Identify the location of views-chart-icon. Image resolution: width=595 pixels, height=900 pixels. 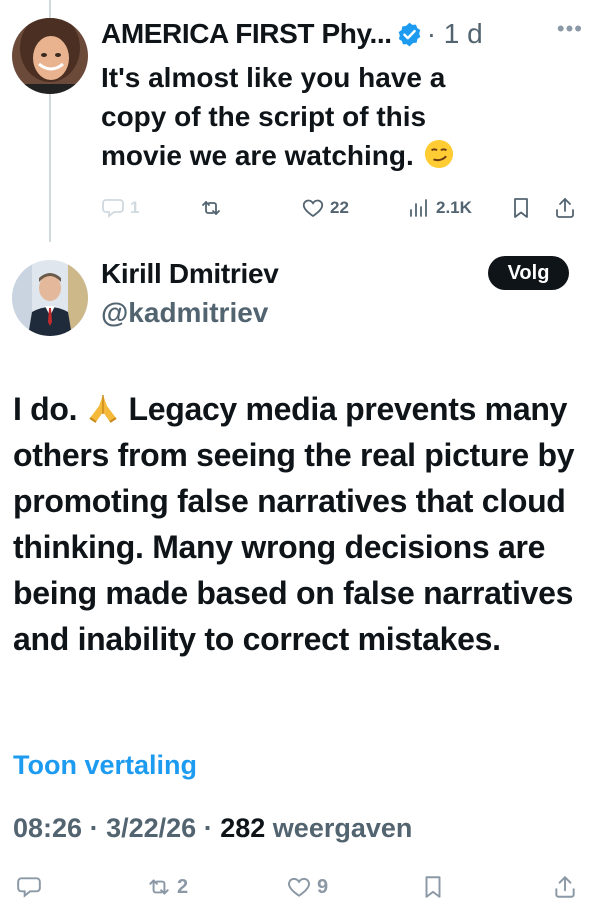
(418, 208).